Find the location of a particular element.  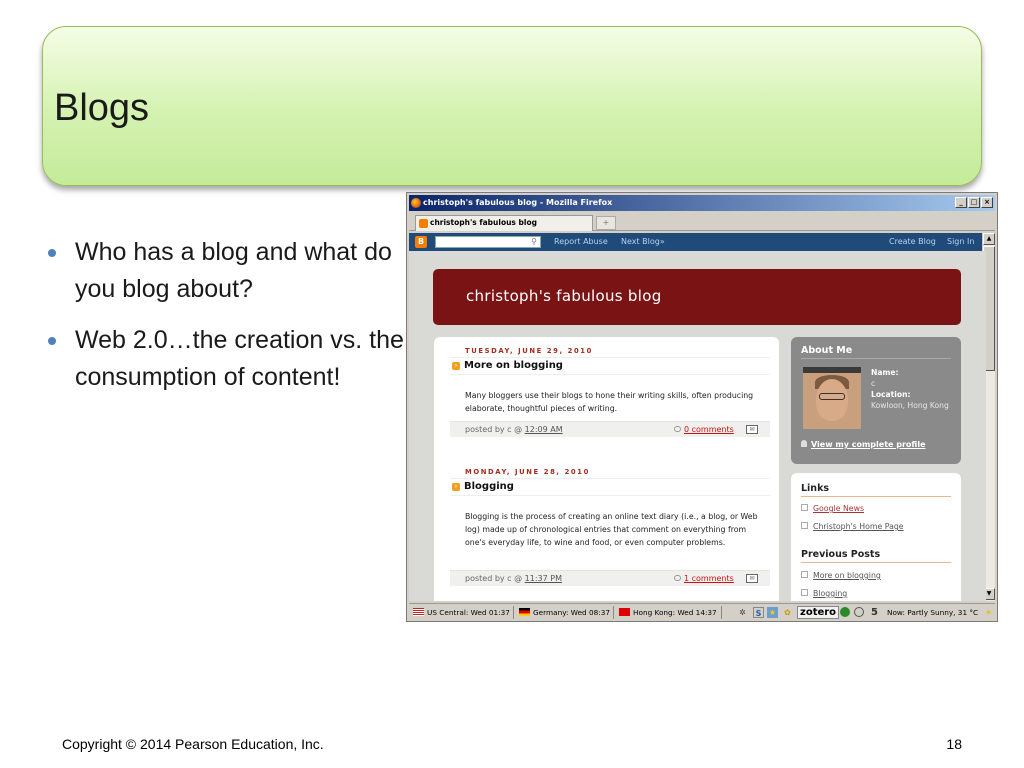

create-blog-link: Create Blog is located at coordinates (912, 242).